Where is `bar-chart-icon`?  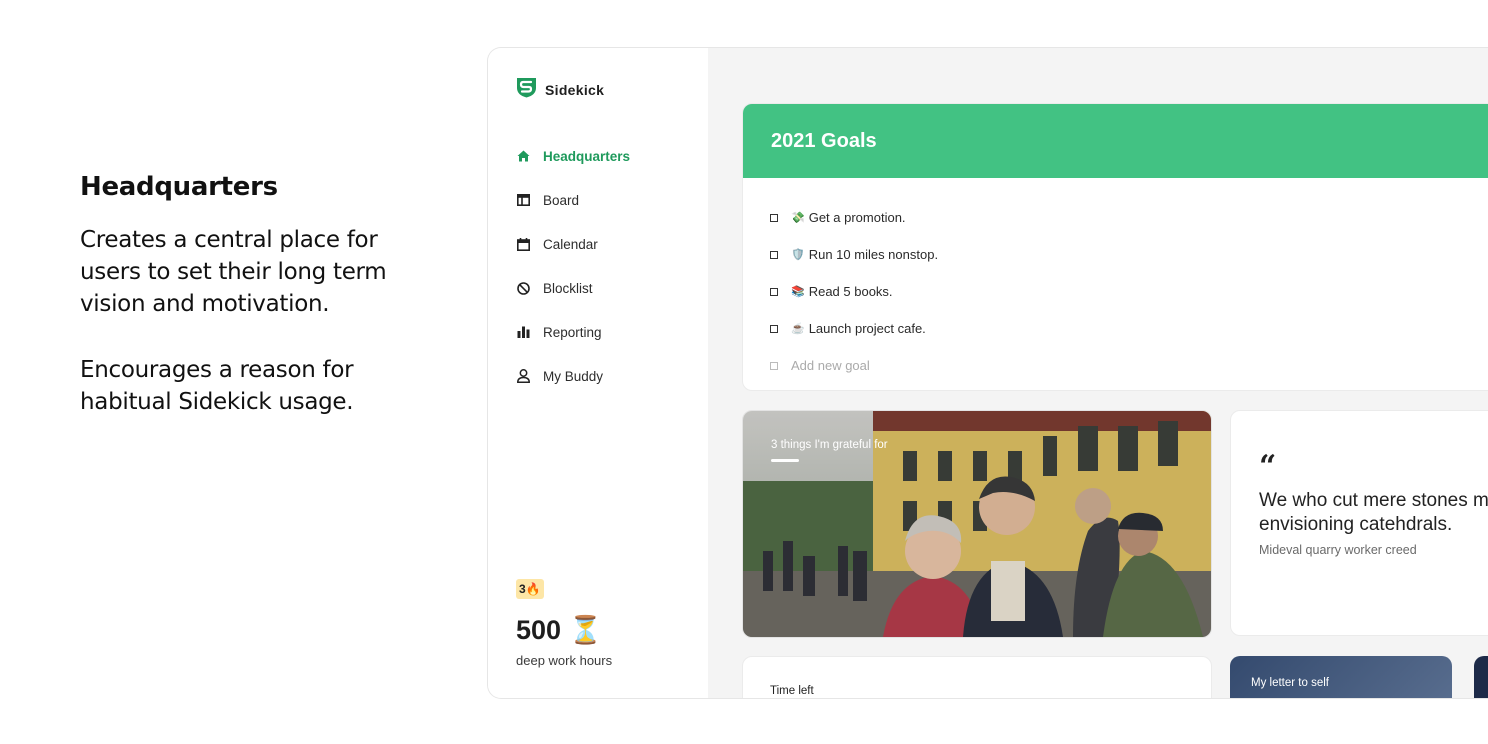
bar-chart-icon is located at coordinates (523, 332).